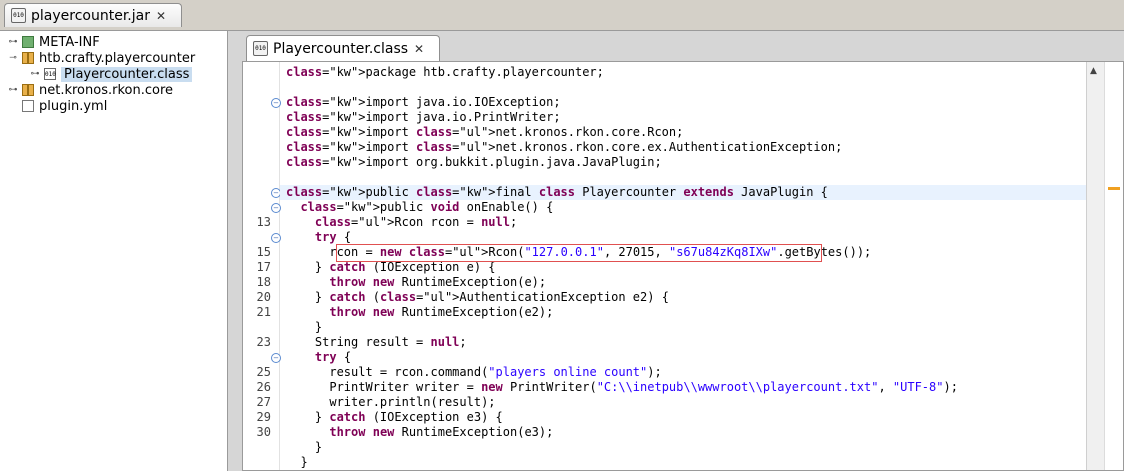 This screenshot has width=1124, height=471. I want to click on highlight-box, so click(579, 253).